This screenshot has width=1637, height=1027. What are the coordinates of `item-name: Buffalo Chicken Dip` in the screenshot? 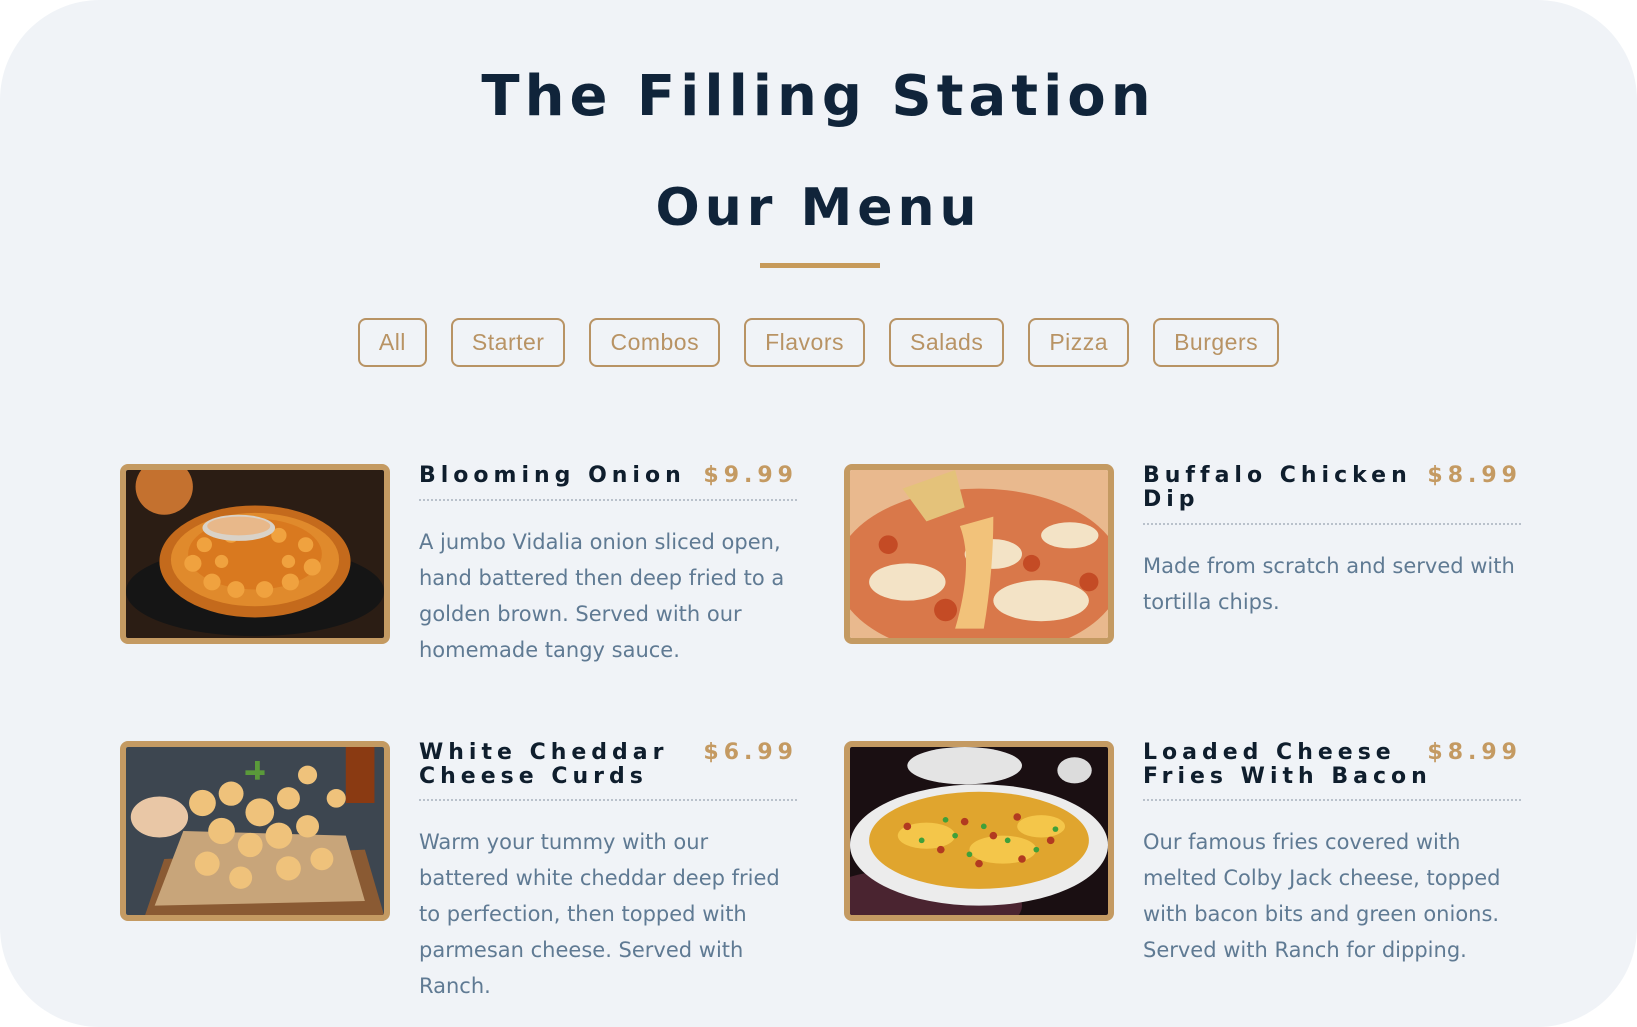 It's located at (1277, 487).